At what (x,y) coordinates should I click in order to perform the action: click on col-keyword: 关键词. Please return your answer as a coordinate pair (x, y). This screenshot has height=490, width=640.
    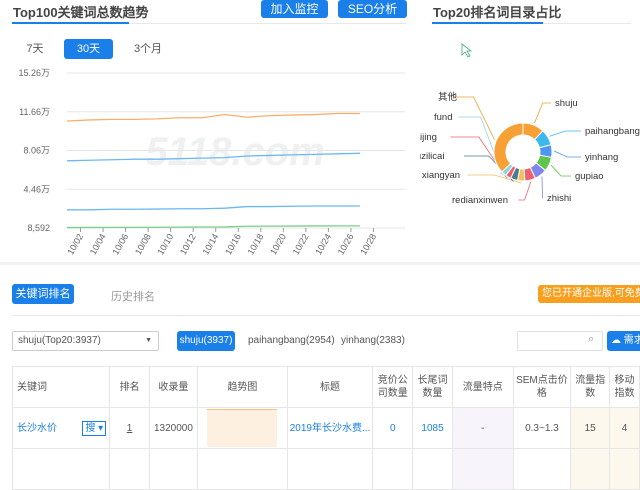
    Looking at the image, I should click on (61, 387).